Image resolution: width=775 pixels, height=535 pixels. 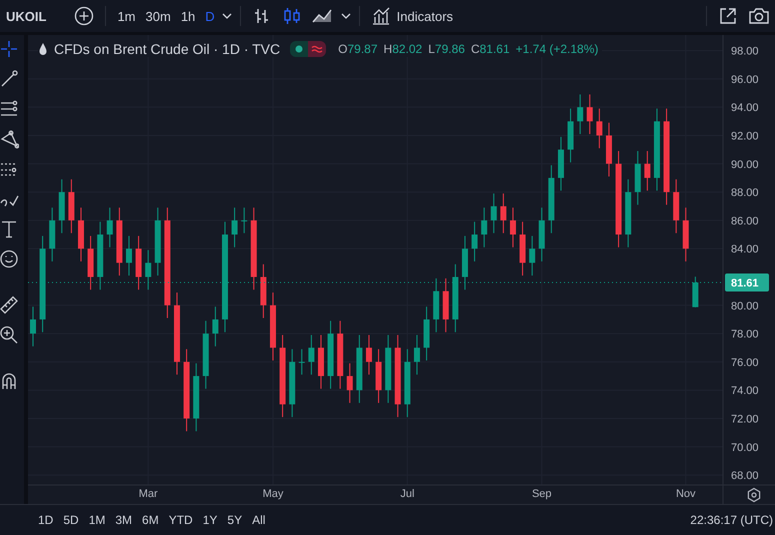 What do you see at coordinates (180, 520) in the screenshot?
I see `range-button: YTD` at bounding box center [180, 520].